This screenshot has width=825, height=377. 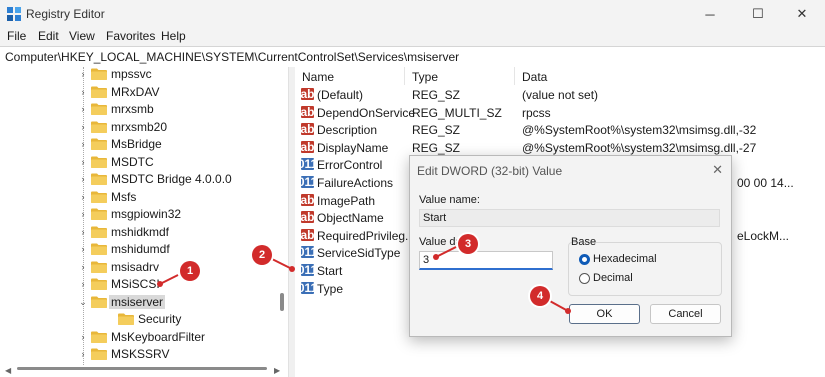 I want to click on tree-item: › MRxDAV, so click(x=144, y=92).